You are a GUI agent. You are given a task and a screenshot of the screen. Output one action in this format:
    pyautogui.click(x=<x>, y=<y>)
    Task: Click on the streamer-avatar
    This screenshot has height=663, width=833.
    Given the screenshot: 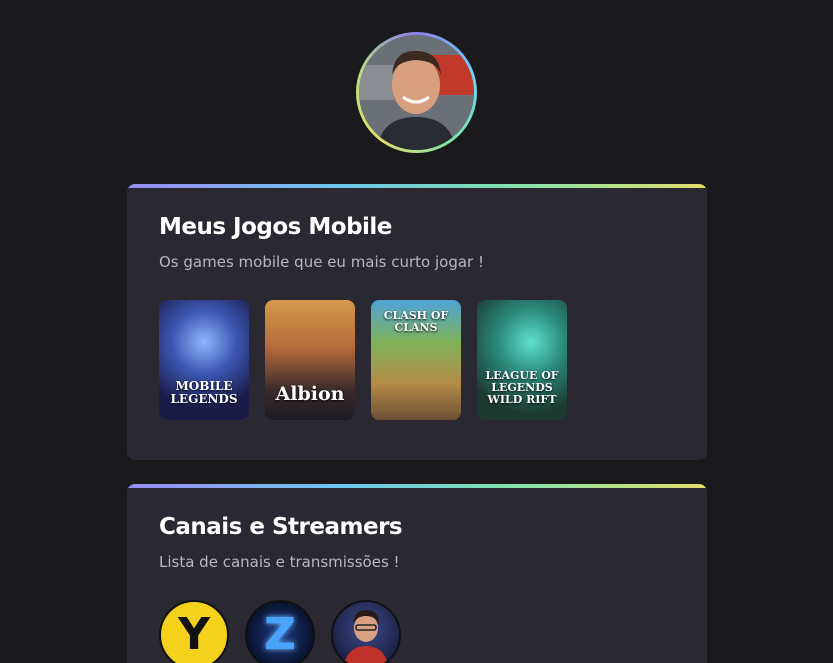 What is the action you would take?
    pyautogui.click(x=366, y=631)
    